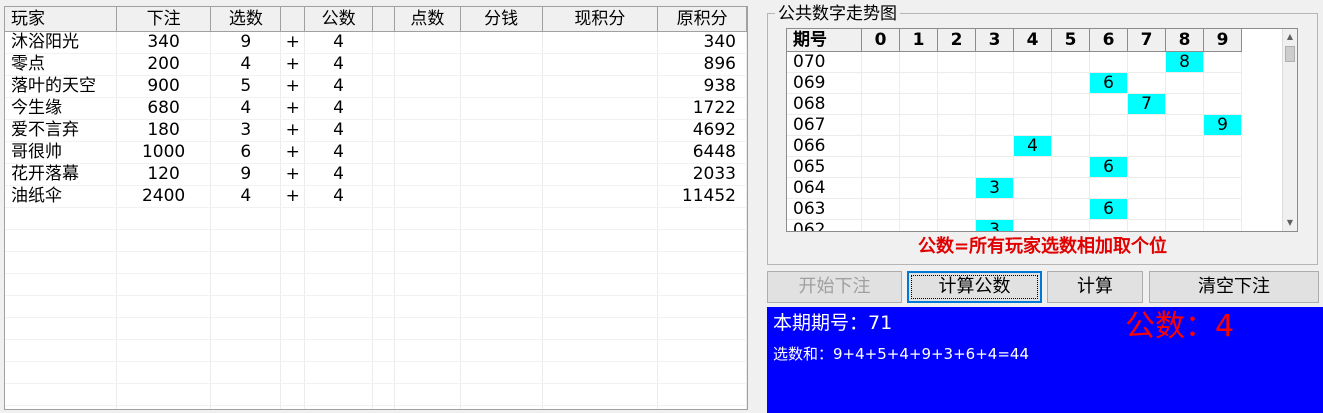  Describe the element at coordinates (1290, 37) in the screenshot. I see `scroll-up-arrow-icon: ▲` at that location.